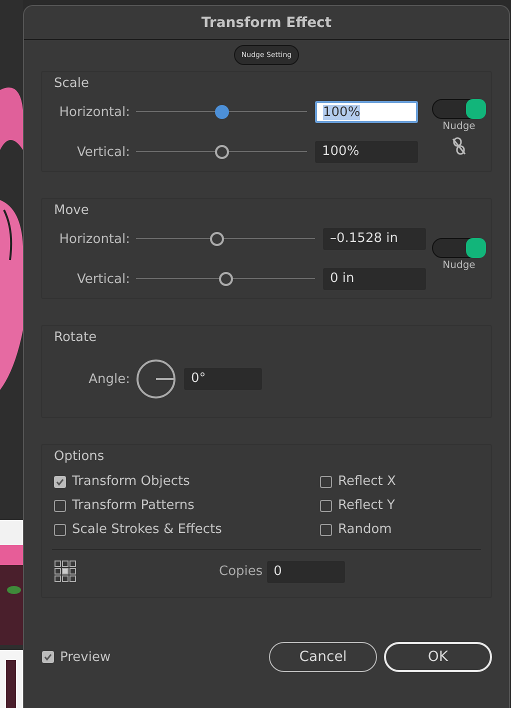  What do you see at coordinates (65, 571) in the screenshot?
I see `reference-point-icon` at bounding box center [65, 571].